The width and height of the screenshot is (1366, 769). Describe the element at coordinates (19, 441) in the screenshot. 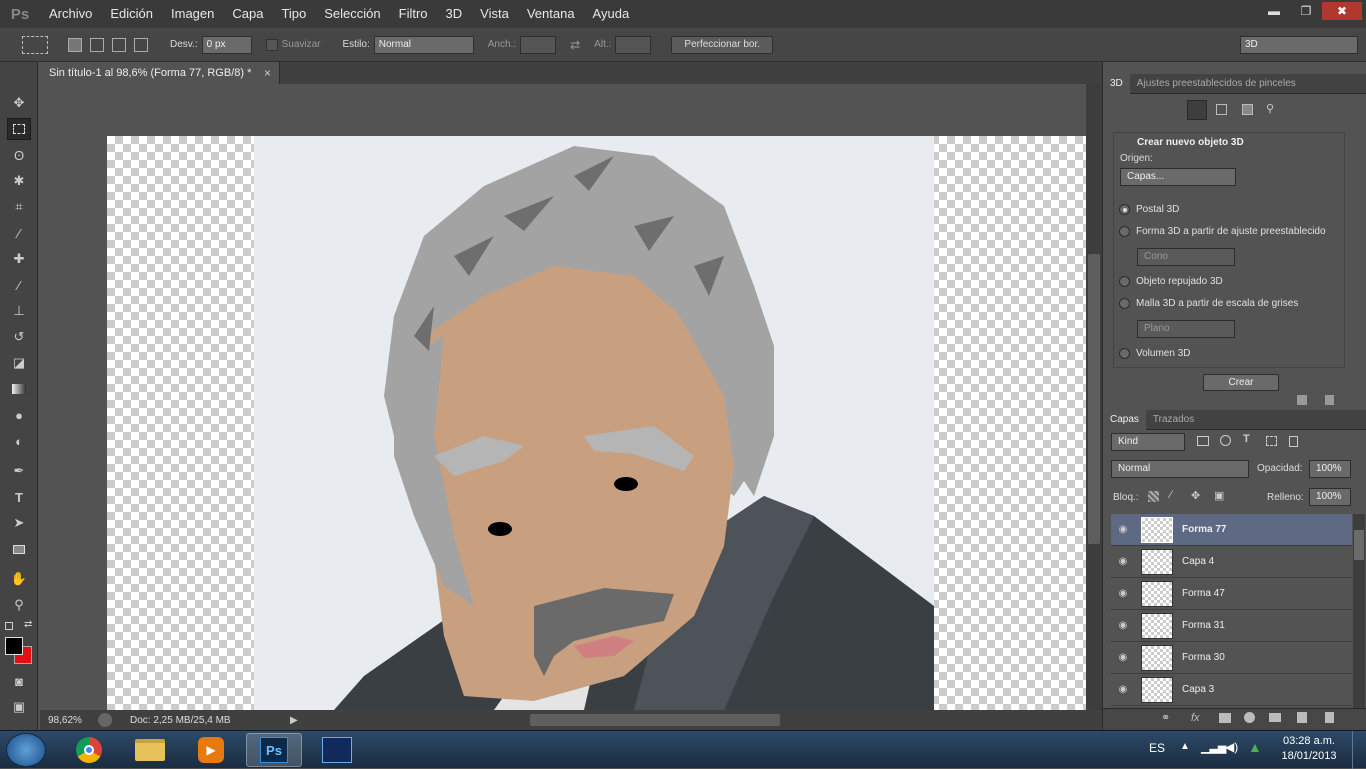

I see `dodge-tool-icon: ◐` at that location.